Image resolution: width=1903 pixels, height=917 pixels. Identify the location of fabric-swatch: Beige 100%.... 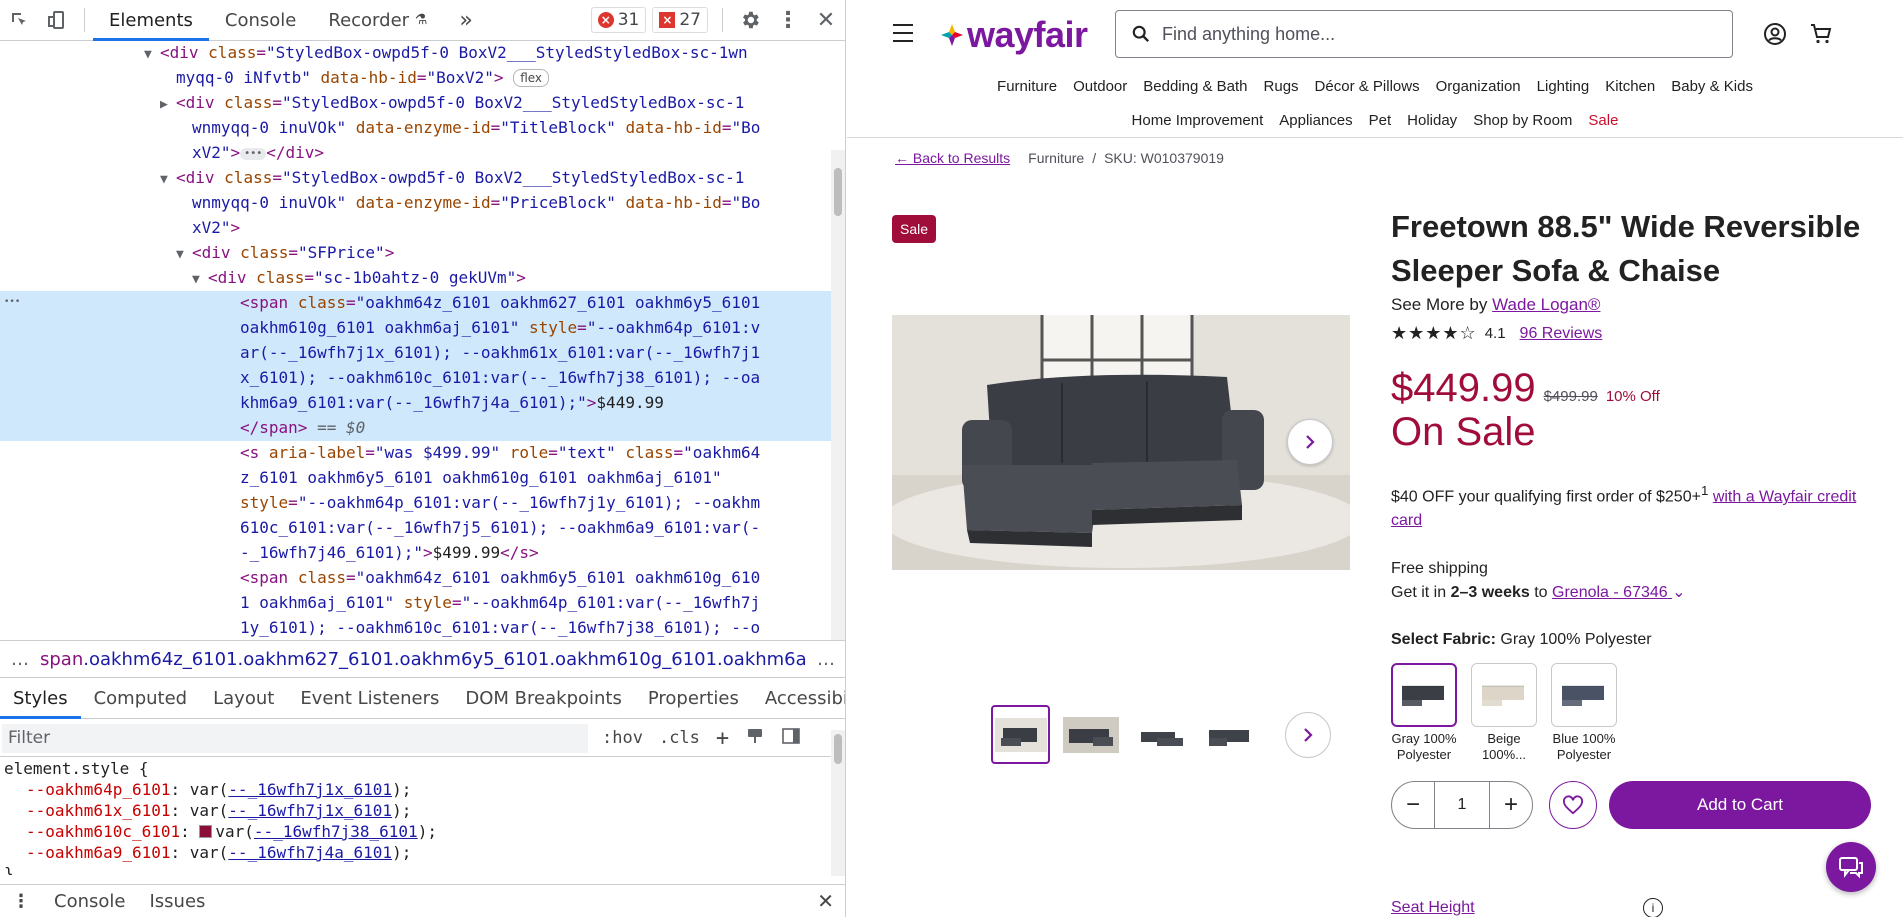
(1504, 713).